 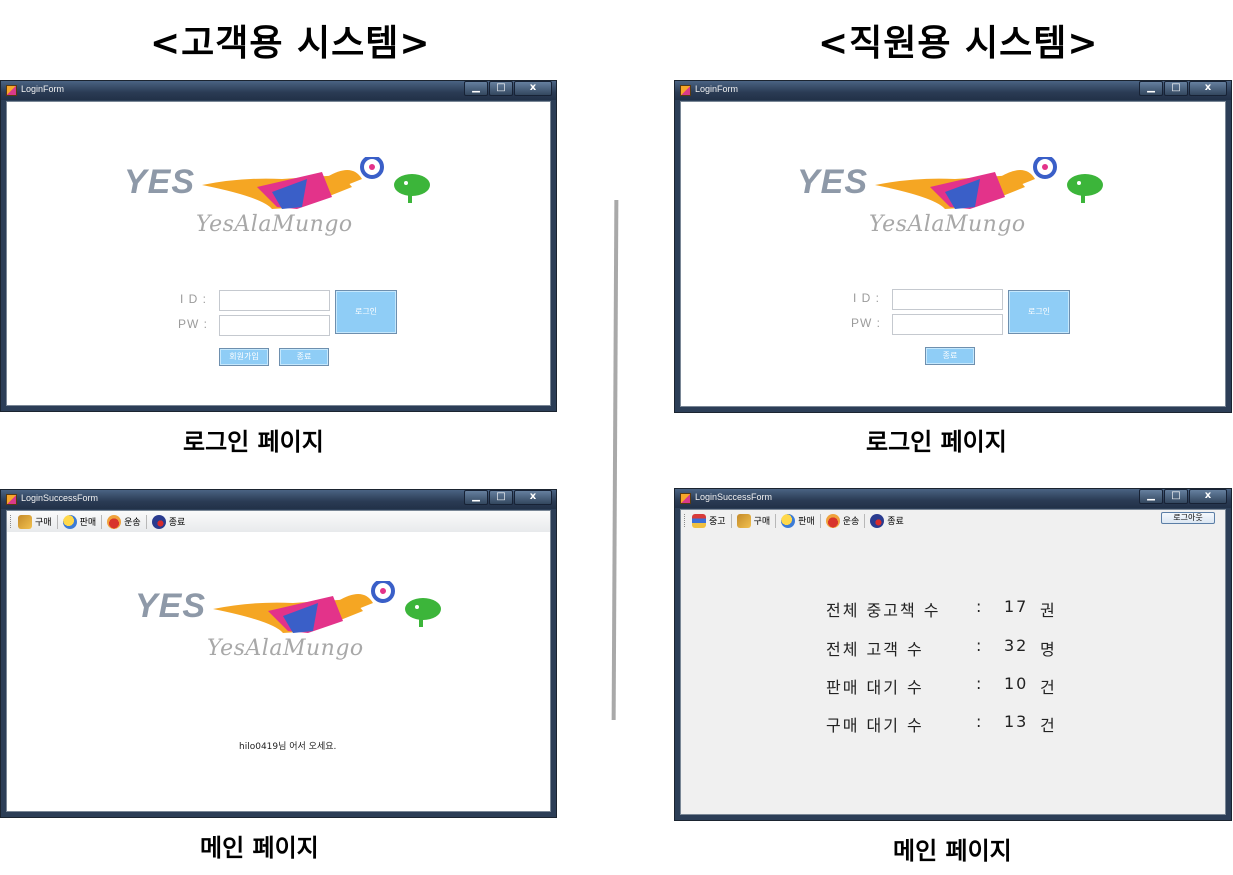 What do you see at coordinates (43, 523) in the screenshot?
I see `toolbar-buy-label: 구매` at bounding box center [43, 523].